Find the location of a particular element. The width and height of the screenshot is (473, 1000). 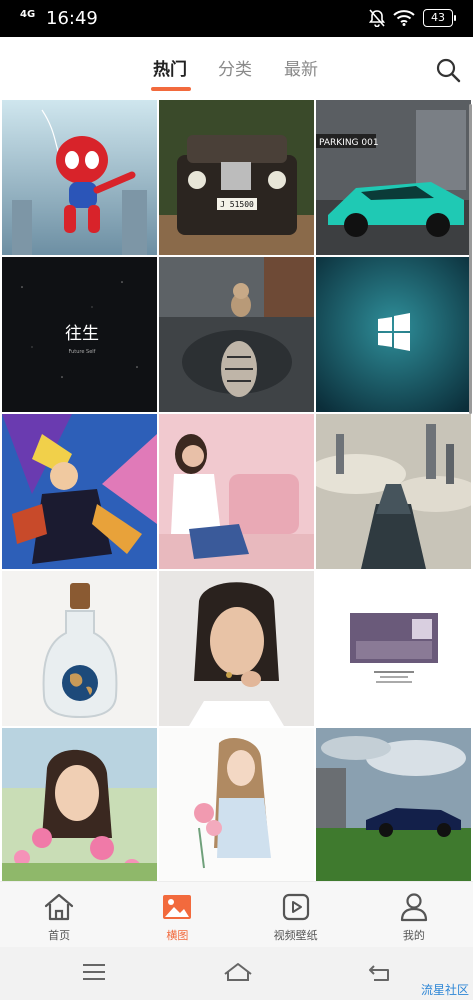

nav-video-wallpaper: 视频壁纸 is located at coordinates (296, 914).